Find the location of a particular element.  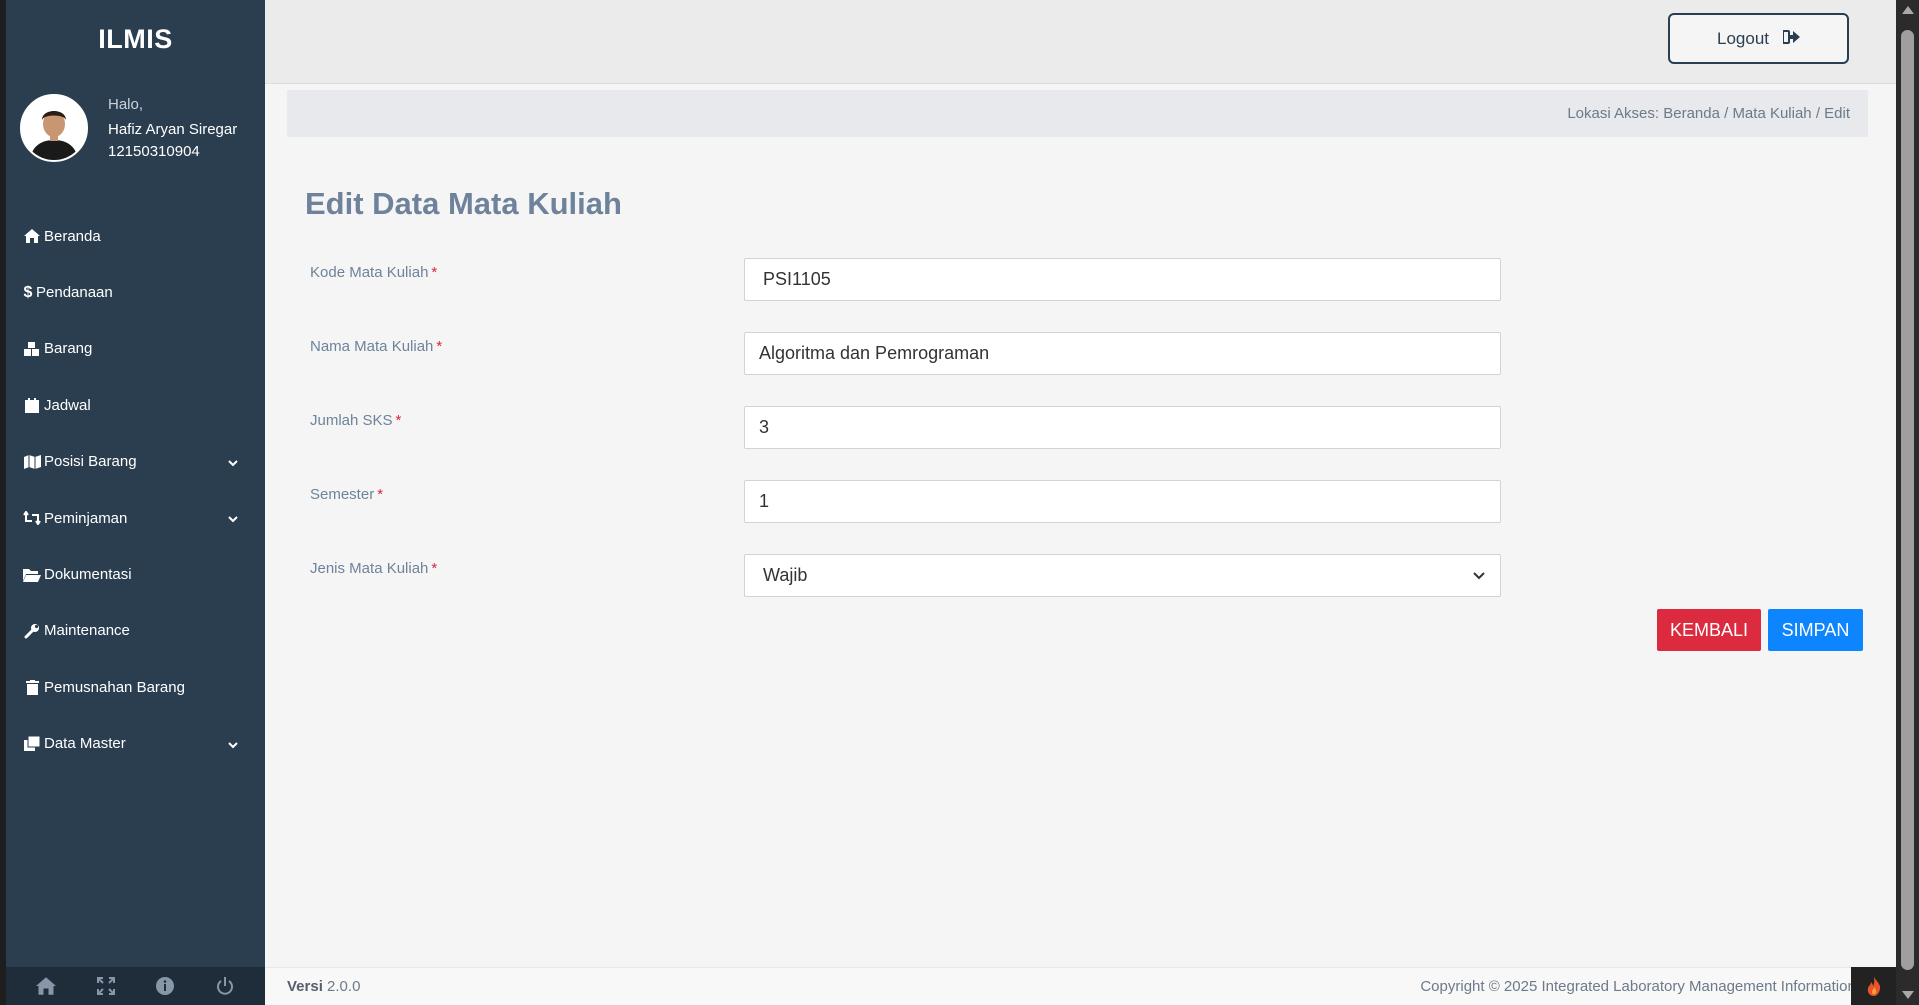

back-button: KEMBALI is located at coordinates (1709, 630).